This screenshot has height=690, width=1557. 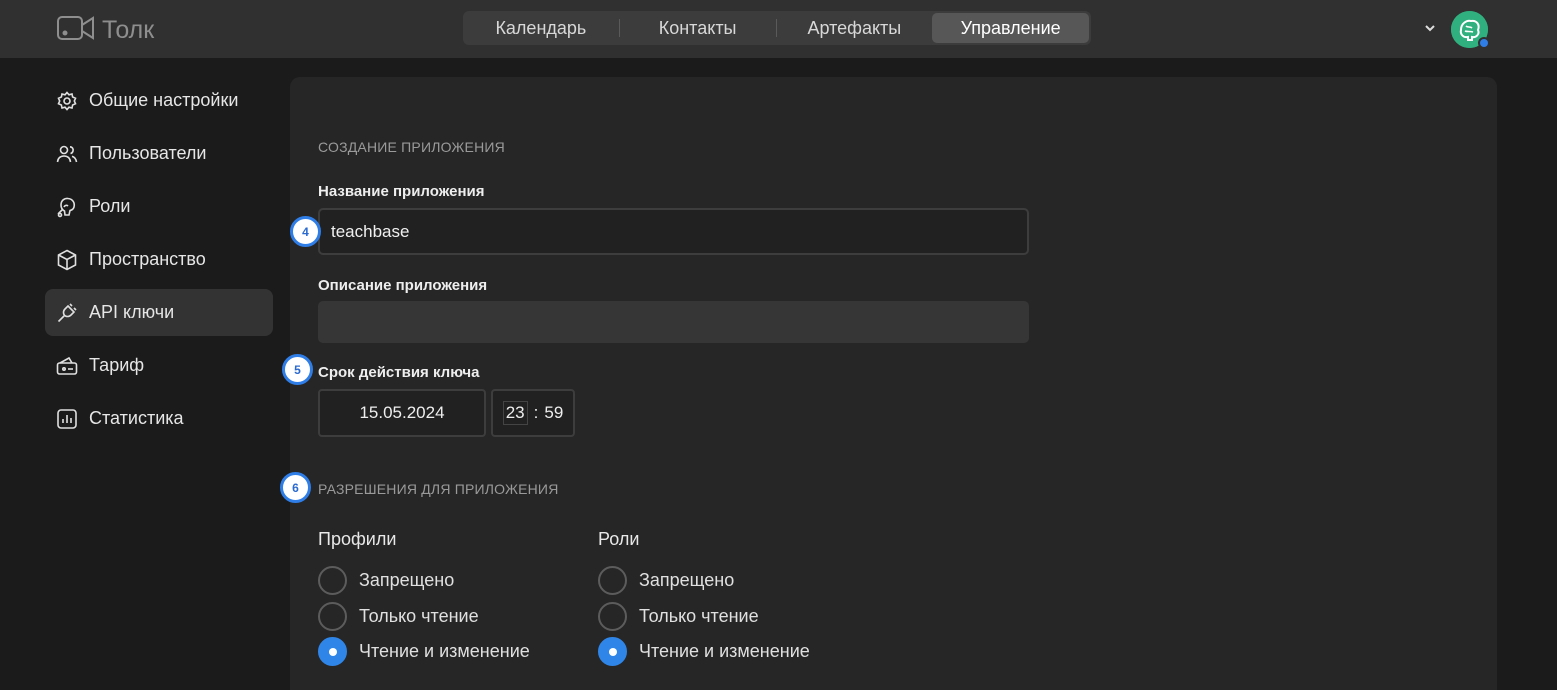 I want to click on app-name-input: teachbase, so click(x=673, y=231).